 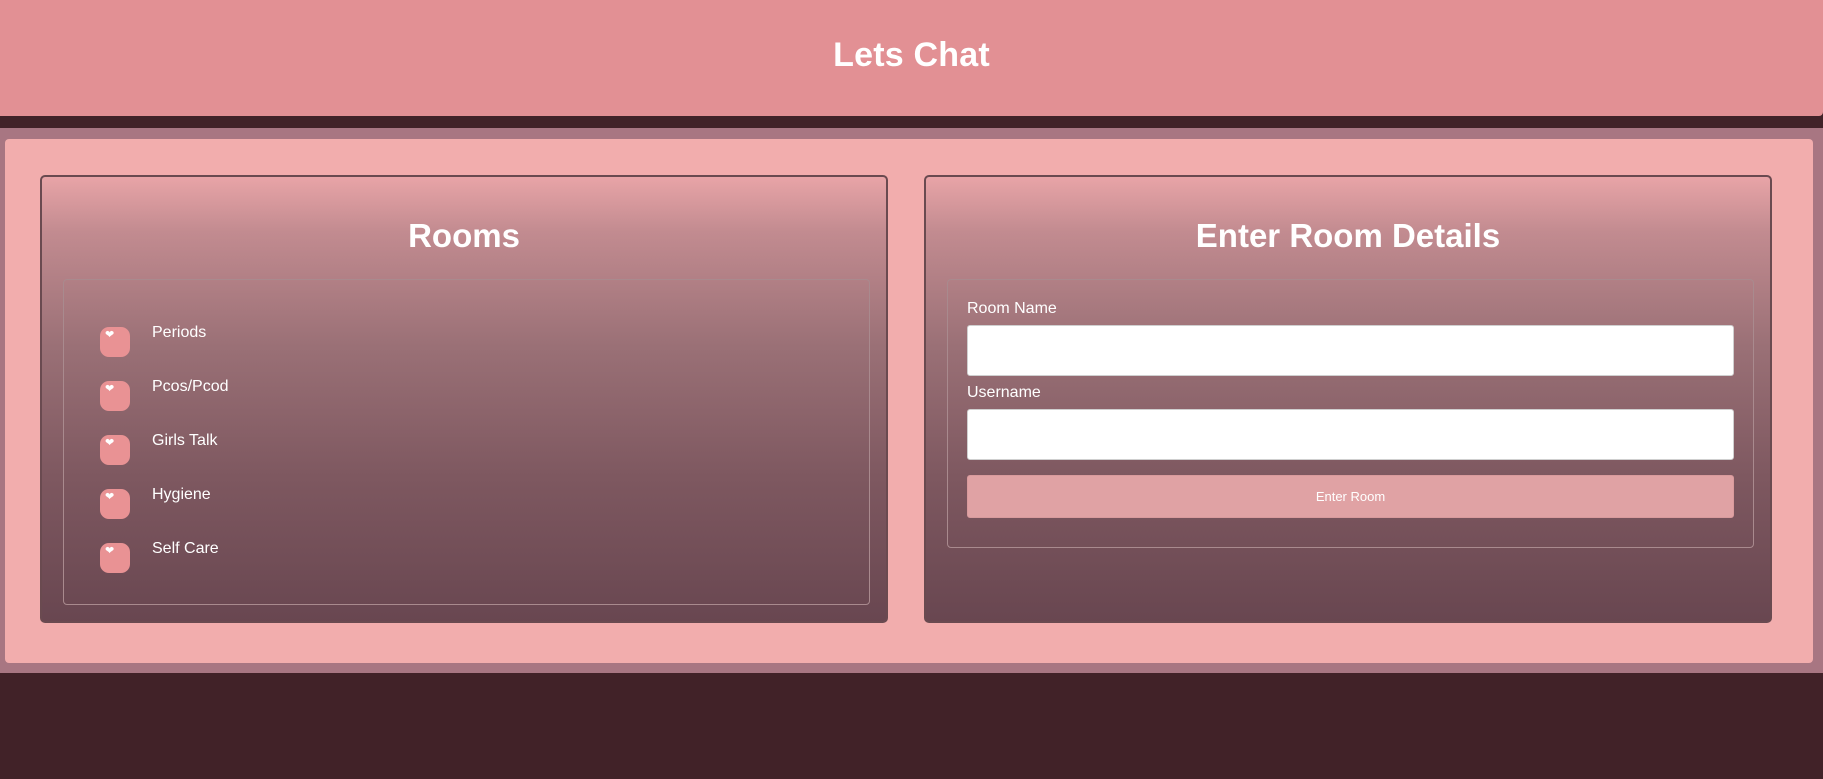 I want to click on room-item-periods: ❤ Periods, so click(x=164, y=351).